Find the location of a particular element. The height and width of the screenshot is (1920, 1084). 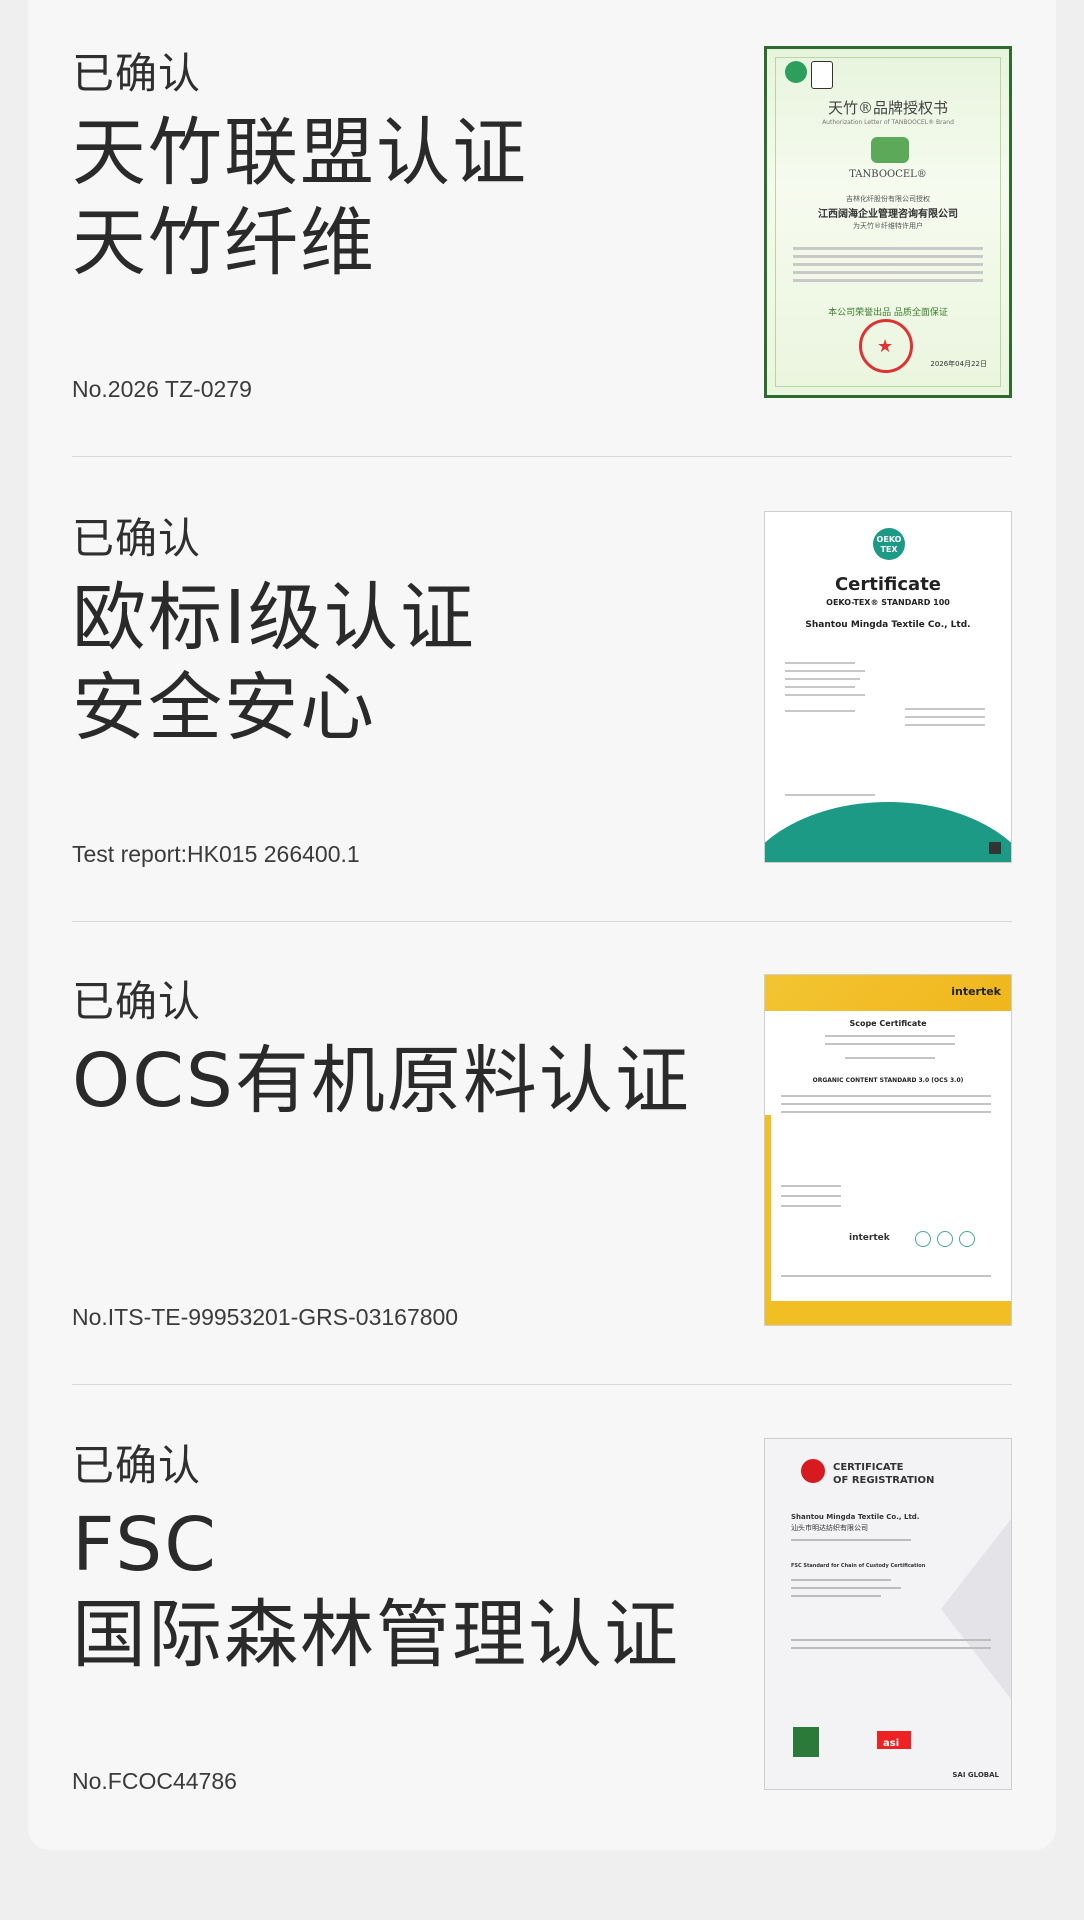

oeko-tex-badge-icon is located at coordinates (796, 72).